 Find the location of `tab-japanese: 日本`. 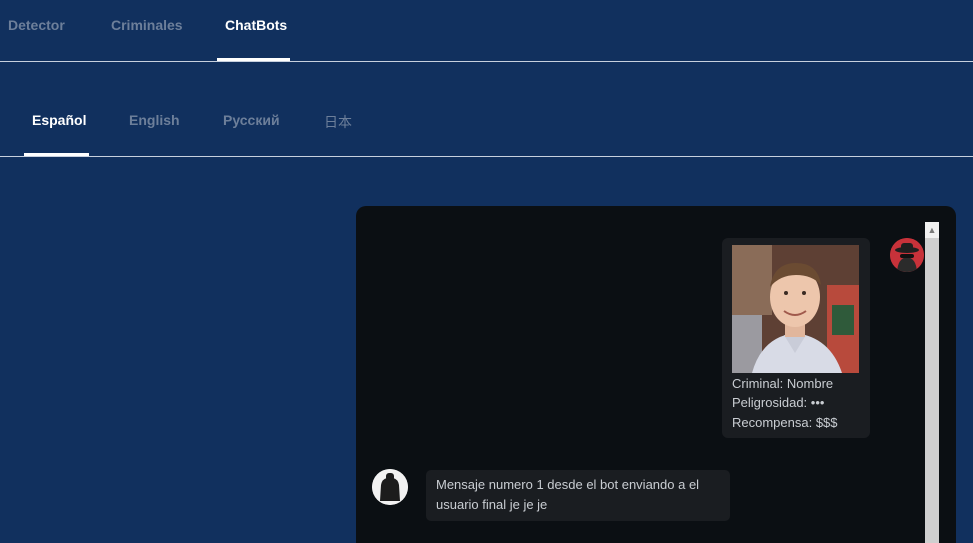

tab-japanese: 日本 is located at coordinates (338, 122).